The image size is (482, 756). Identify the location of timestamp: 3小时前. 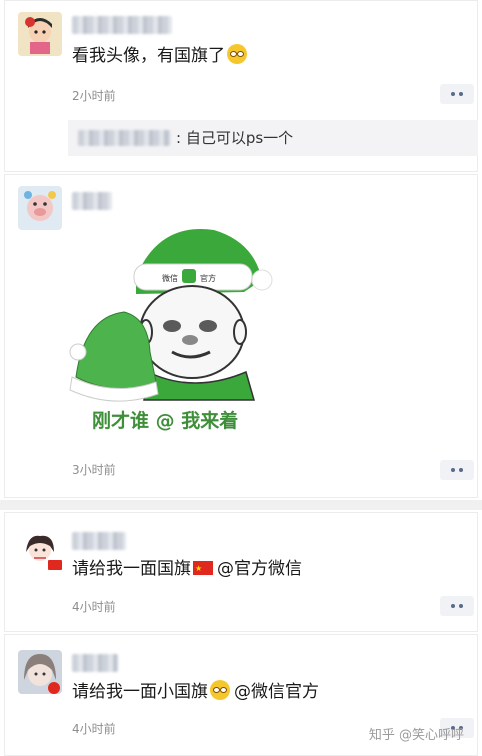
(94, 470).